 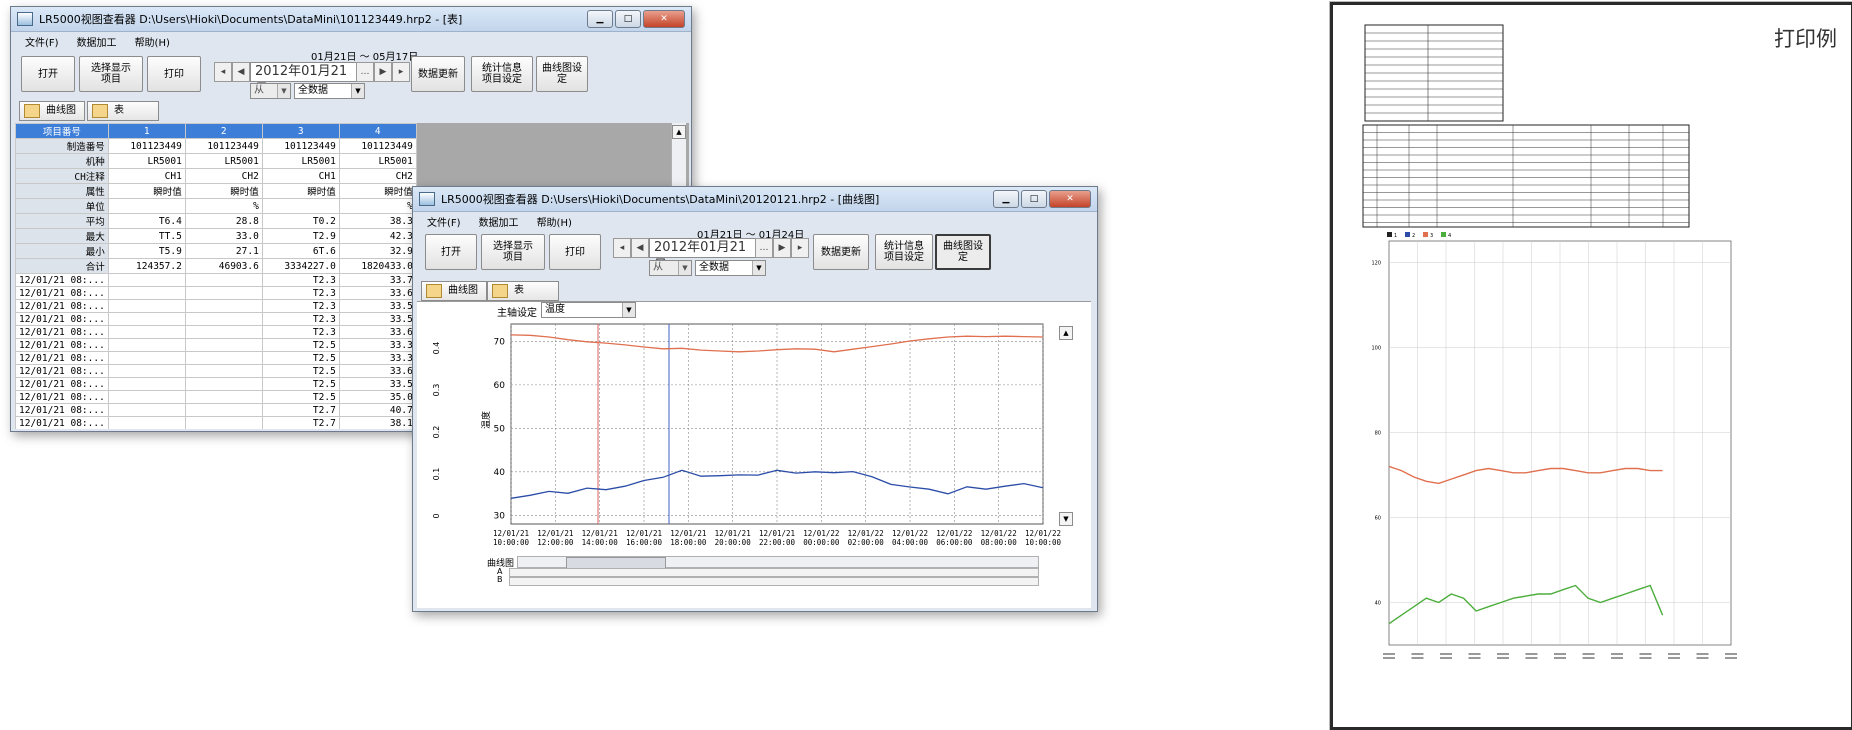 I want to click on horizontal-scrollbar, so click(x=778, y=562).